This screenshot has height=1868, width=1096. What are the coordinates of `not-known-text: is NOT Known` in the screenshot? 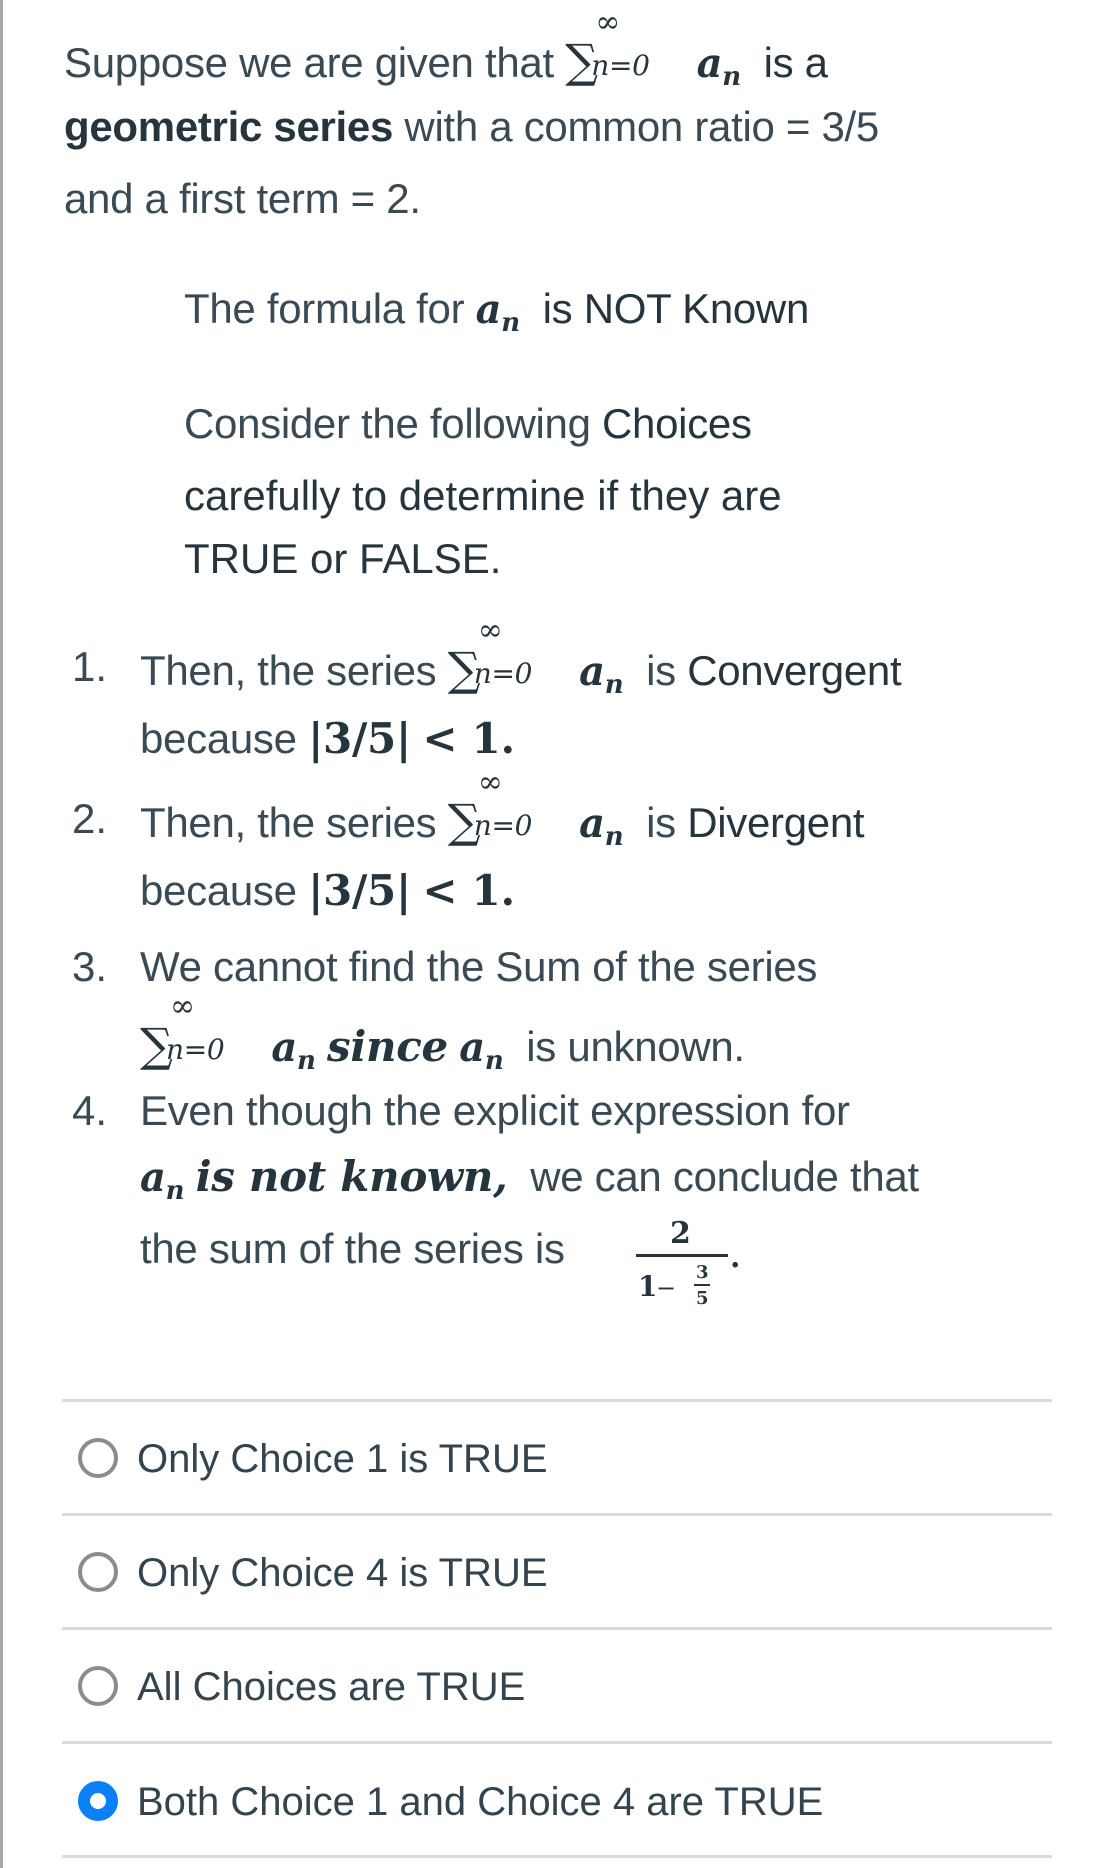 It's located at (676, 308).